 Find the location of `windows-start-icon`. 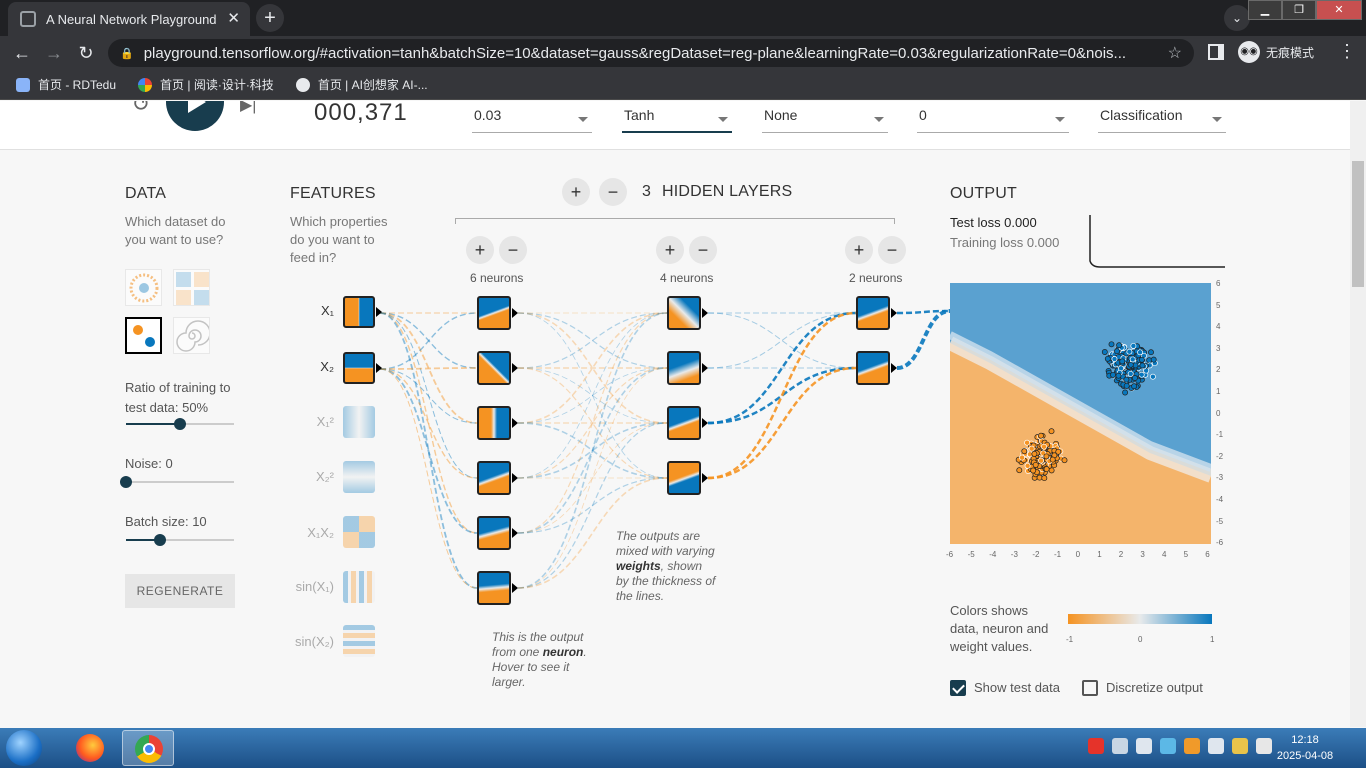

windows-start-icon is located at coordinates (24, 748).